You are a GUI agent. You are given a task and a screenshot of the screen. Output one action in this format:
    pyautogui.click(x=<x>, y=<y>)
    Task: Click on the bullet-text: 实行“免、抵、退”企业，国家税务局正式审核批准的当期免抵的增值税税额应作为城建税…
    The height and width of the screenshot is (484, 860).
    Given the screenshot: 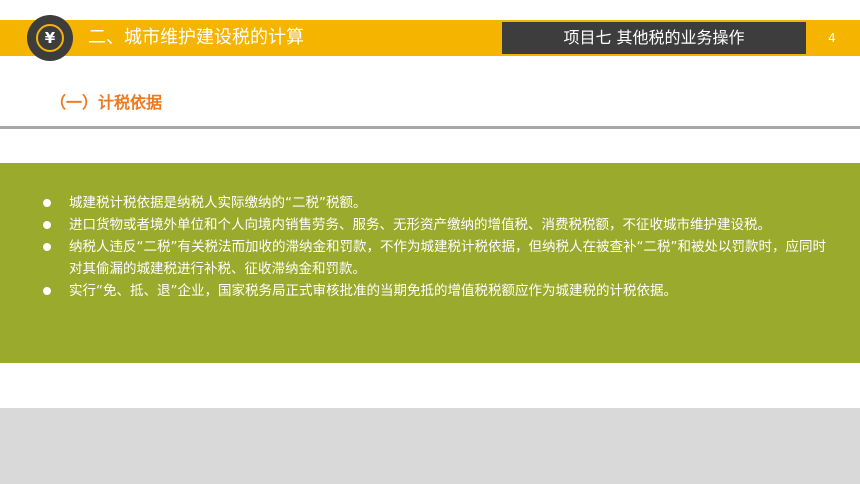 What is the action you would take?
    pyautogui.click(x=373, y=291)
    